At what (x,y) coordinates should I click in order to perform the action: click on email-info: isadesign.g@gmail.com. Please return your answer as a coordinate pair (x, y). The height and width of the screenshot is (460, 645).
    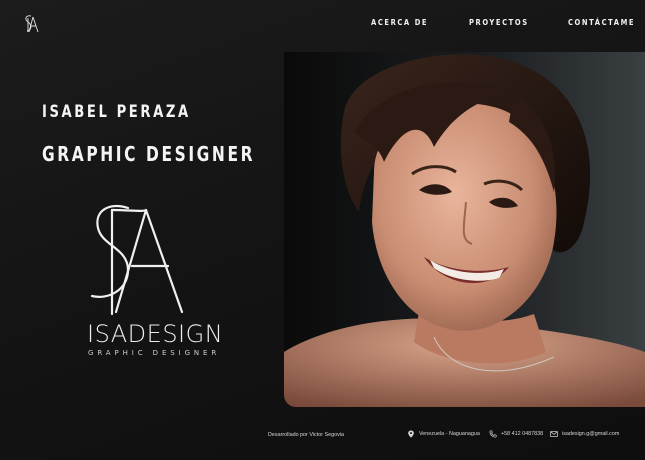
    Looking at the image, I should click on (584, 434).